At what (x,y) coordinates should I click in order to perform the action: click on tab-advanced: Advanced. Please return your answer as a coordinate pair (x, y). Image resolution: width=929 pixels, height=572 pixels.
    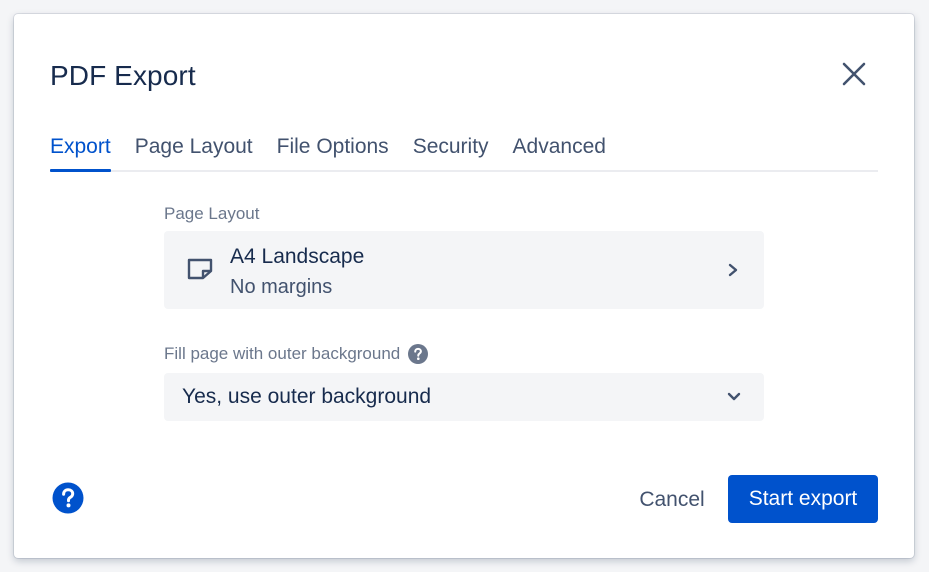
    Looking at the image, I should click on (559, 150).